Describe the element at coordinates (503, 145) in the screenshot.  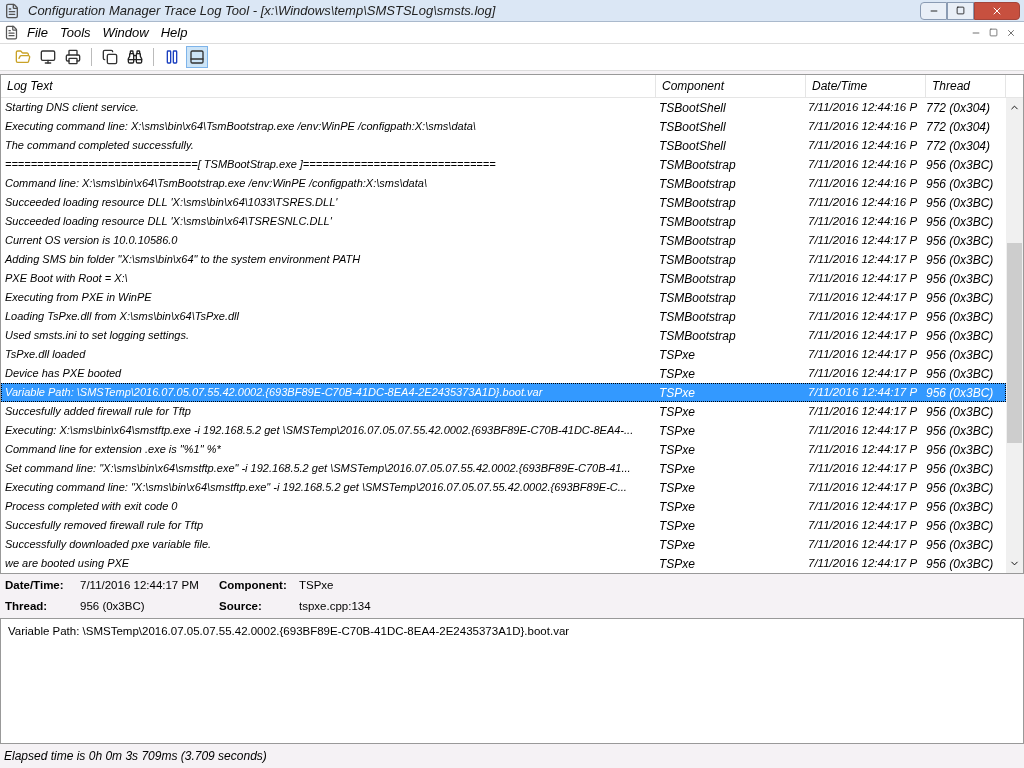
I see `log-row: The command completed successfully. TSBootShell 7/11/2016 12:44:16 P 772 (0x304)` at that location.